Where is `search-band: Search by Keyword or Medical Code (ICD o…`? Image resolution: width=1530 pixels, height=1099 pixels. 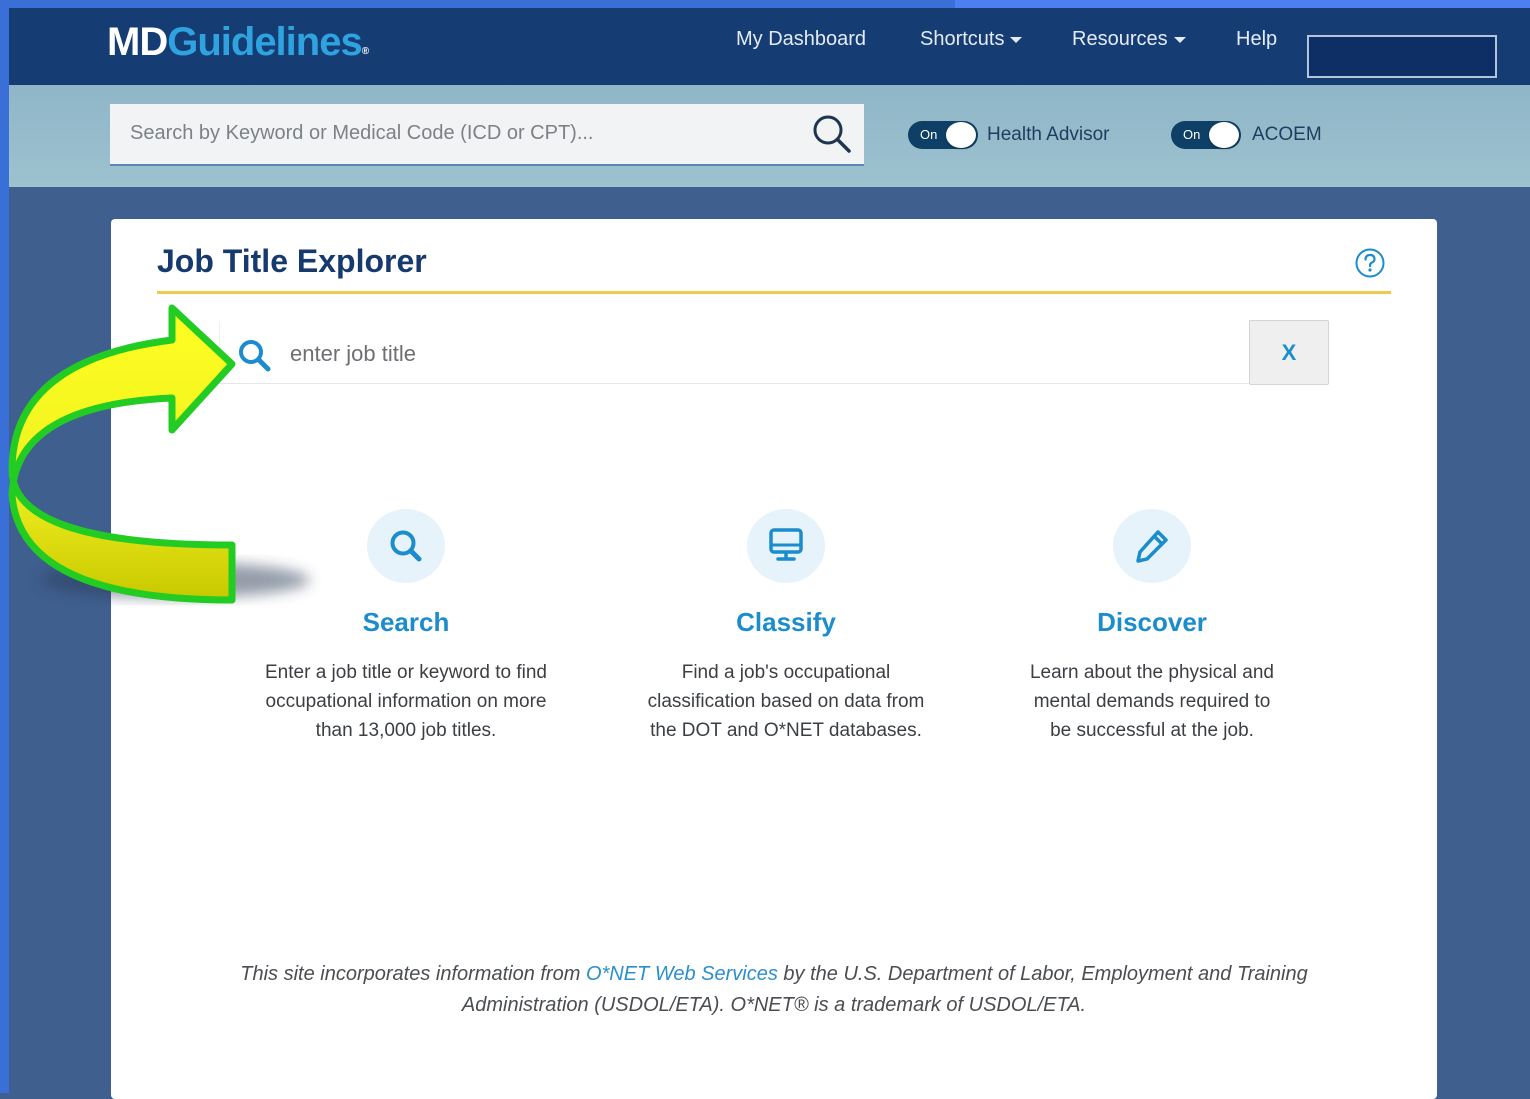
search-band: Search by Keyword or Medical Code (ICD o… is located at coordinates (769, 136).